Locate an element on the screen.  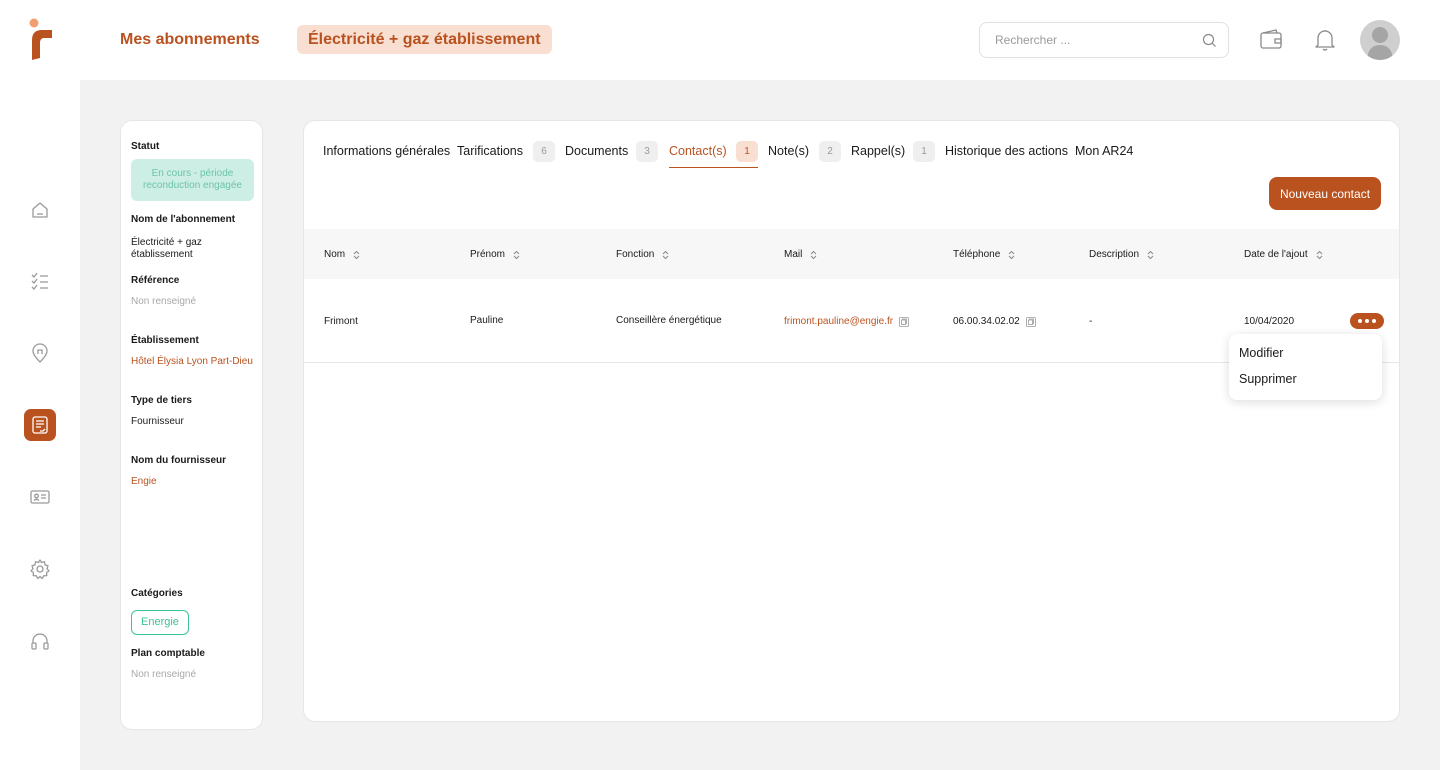
sidebar-item-tasks is located at coordinates (40, 281).